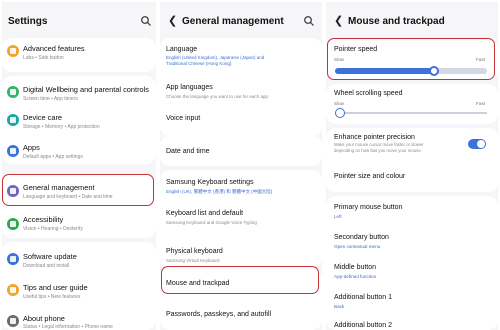  Describe the element at coordinates (13, 321) in the screenshot. I see `about-phone-icon` at that location.